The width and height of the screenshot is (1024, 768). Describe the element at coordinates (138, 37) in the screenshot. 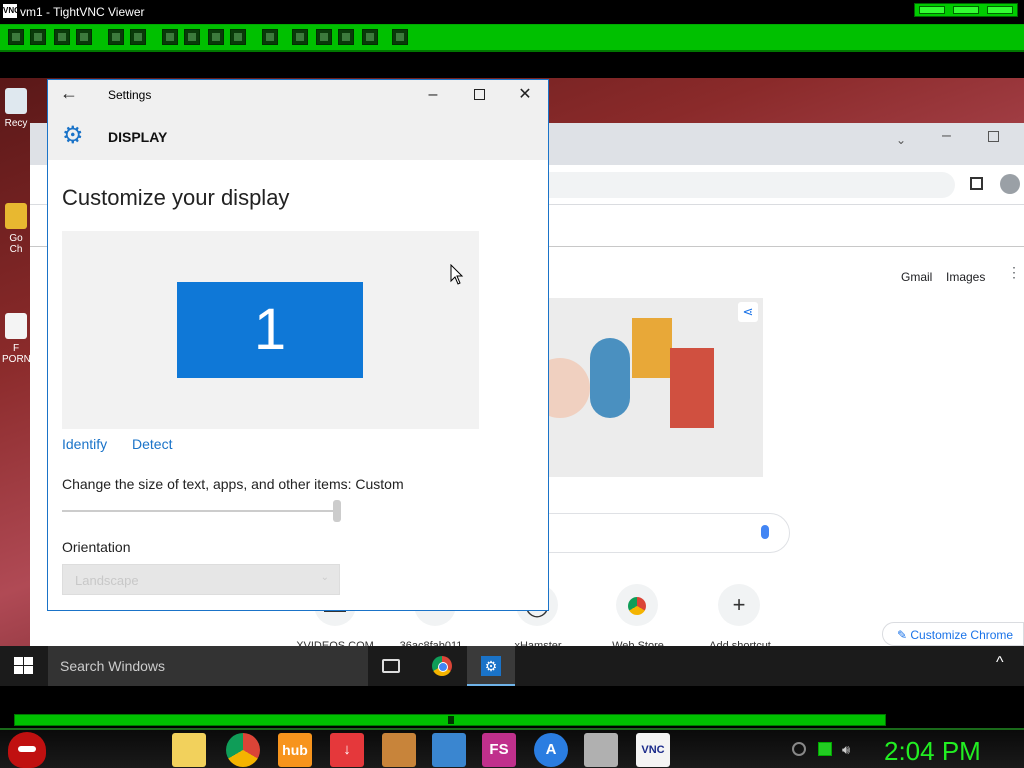

I see `refresh-icon` at that location.